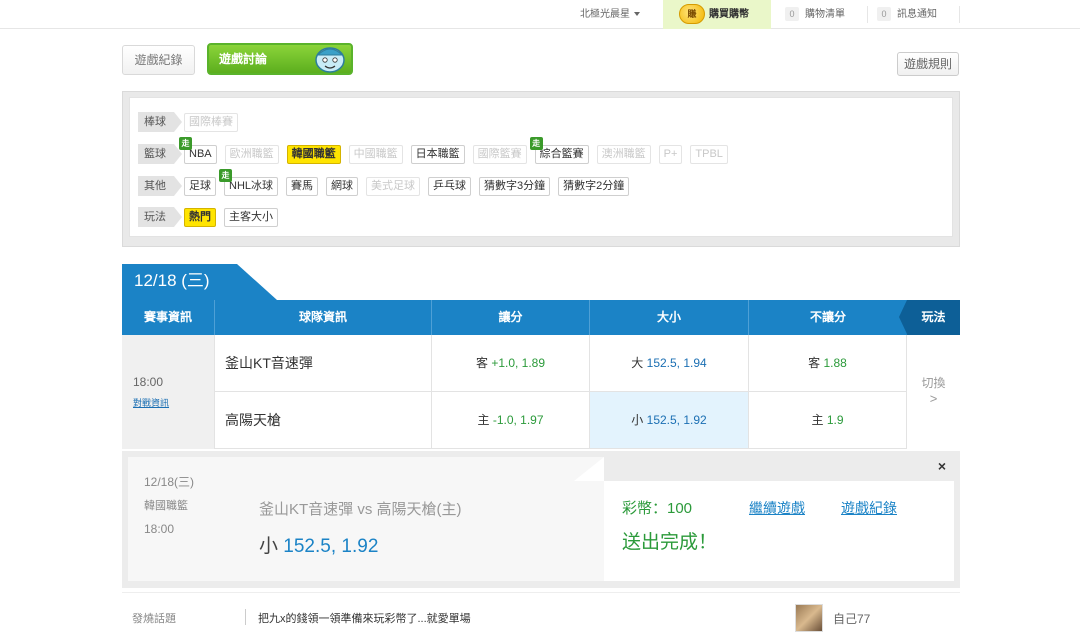 The height and width of the screenshot is (641, 1080). What do you see at coordinates (198, 150) in the screenshot?
I see `filter-chip-nba: 走 NBA` at bounding box center [198, 150].